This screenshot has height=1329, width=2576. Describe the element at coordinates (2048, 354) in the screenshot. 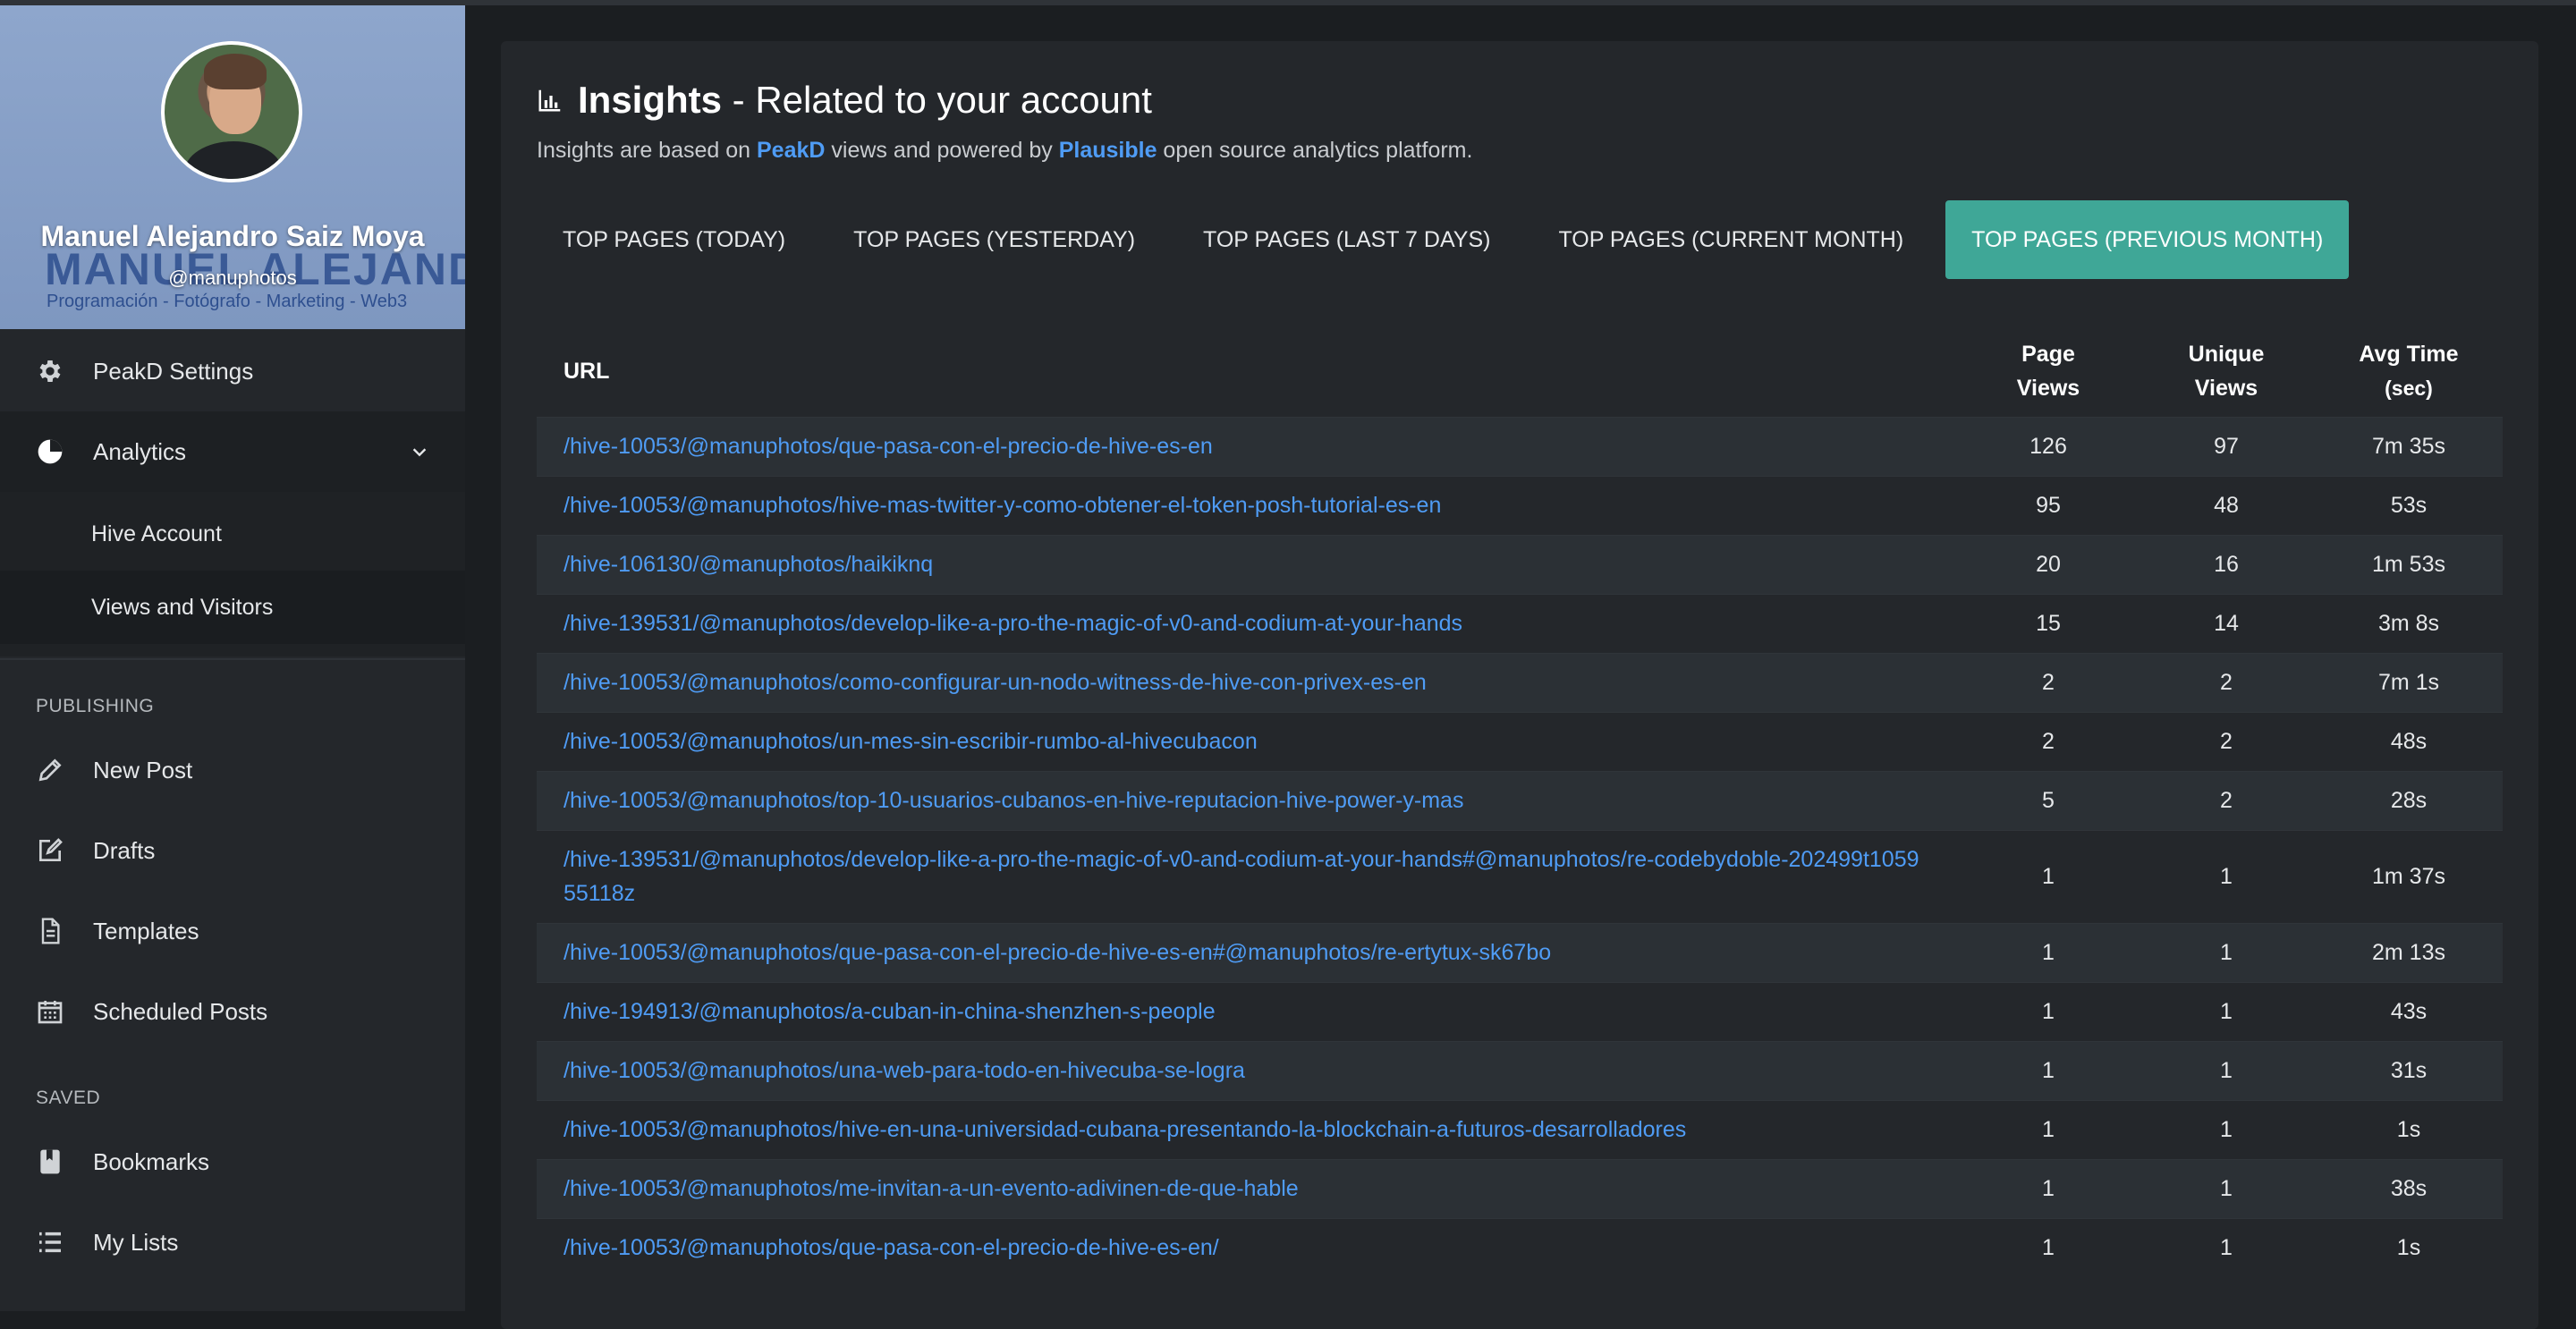

I see `header-text: Page` at that location.